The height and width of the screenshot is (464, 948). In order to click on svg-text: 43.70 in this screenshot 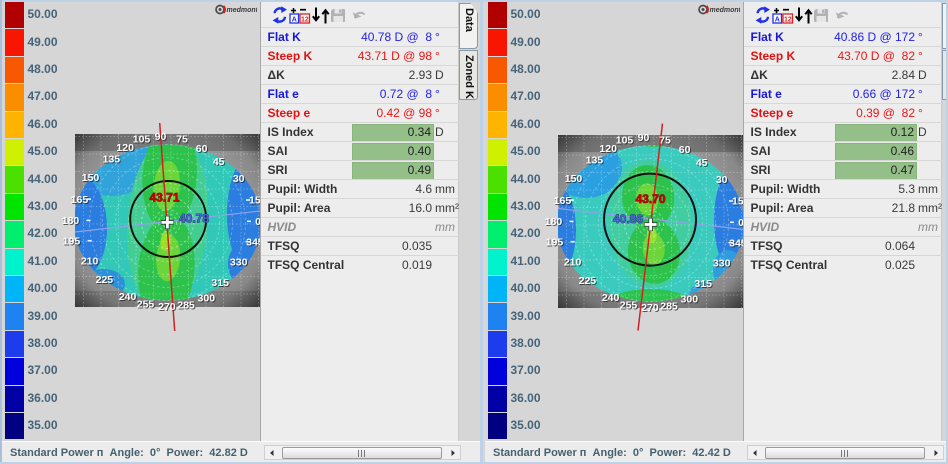, I will do `click(650, 199)`.